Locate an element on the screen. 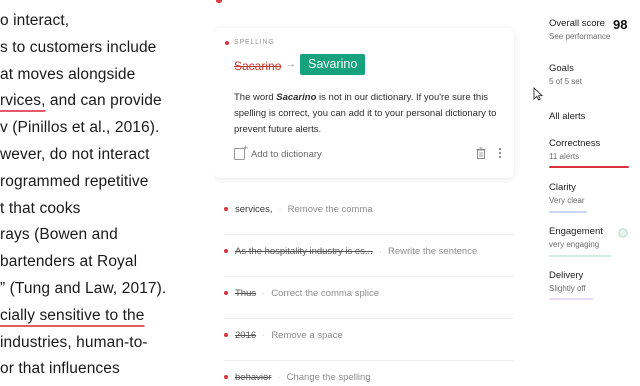 The width and height of the screenshot is (640, 386). delivery-status: Slightly off is located at coordinates (567, 288).